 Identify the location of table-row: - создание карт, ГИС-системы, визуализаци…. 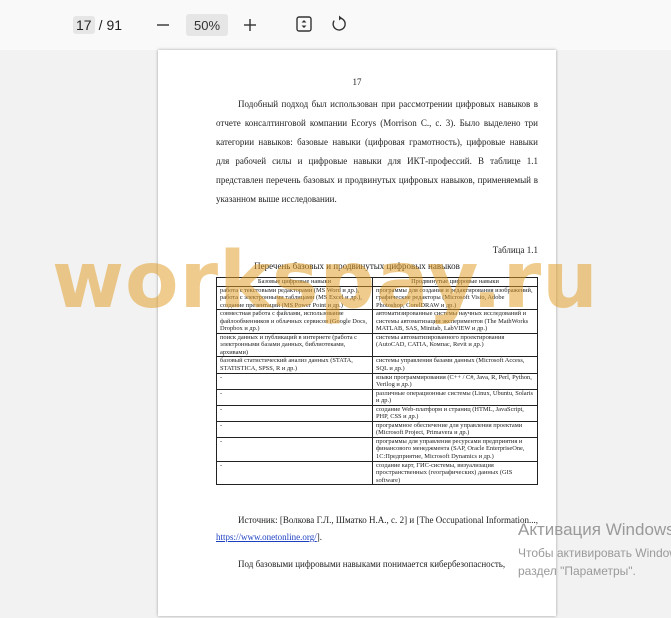
(377, 473).